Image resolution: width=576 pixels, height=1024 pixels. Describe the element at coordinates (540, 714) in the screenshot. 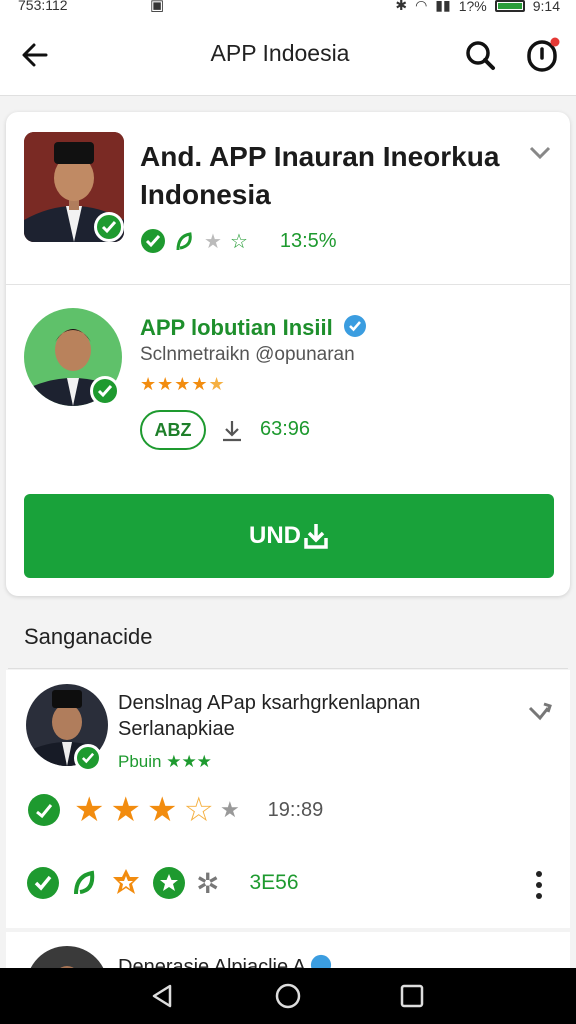

I see `share-icon` at that location.